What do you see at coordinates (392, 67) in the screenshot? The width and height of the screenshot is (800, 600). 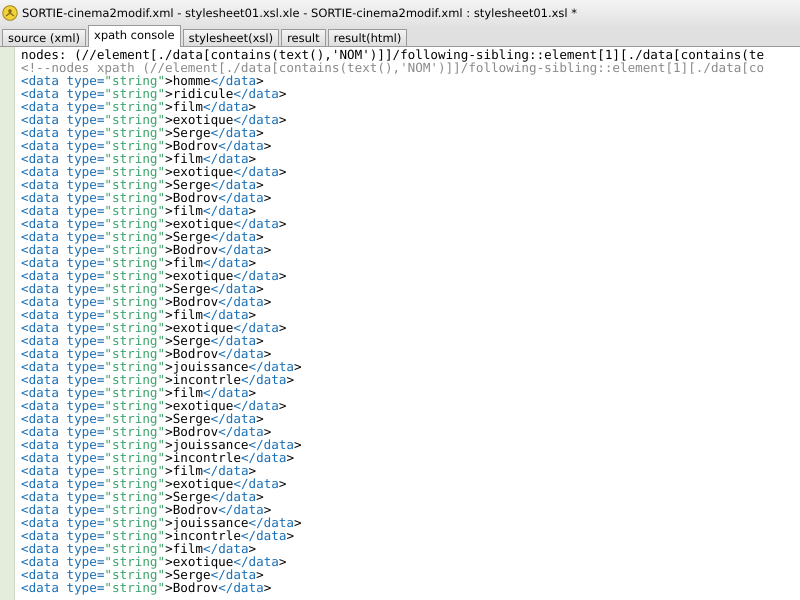 I see `comment-line: <!--nodes xpath (//element[./data[contains(text(),'NOM')]]/following-sibling::element[1][./data[co` at bounding box center [392, 67].